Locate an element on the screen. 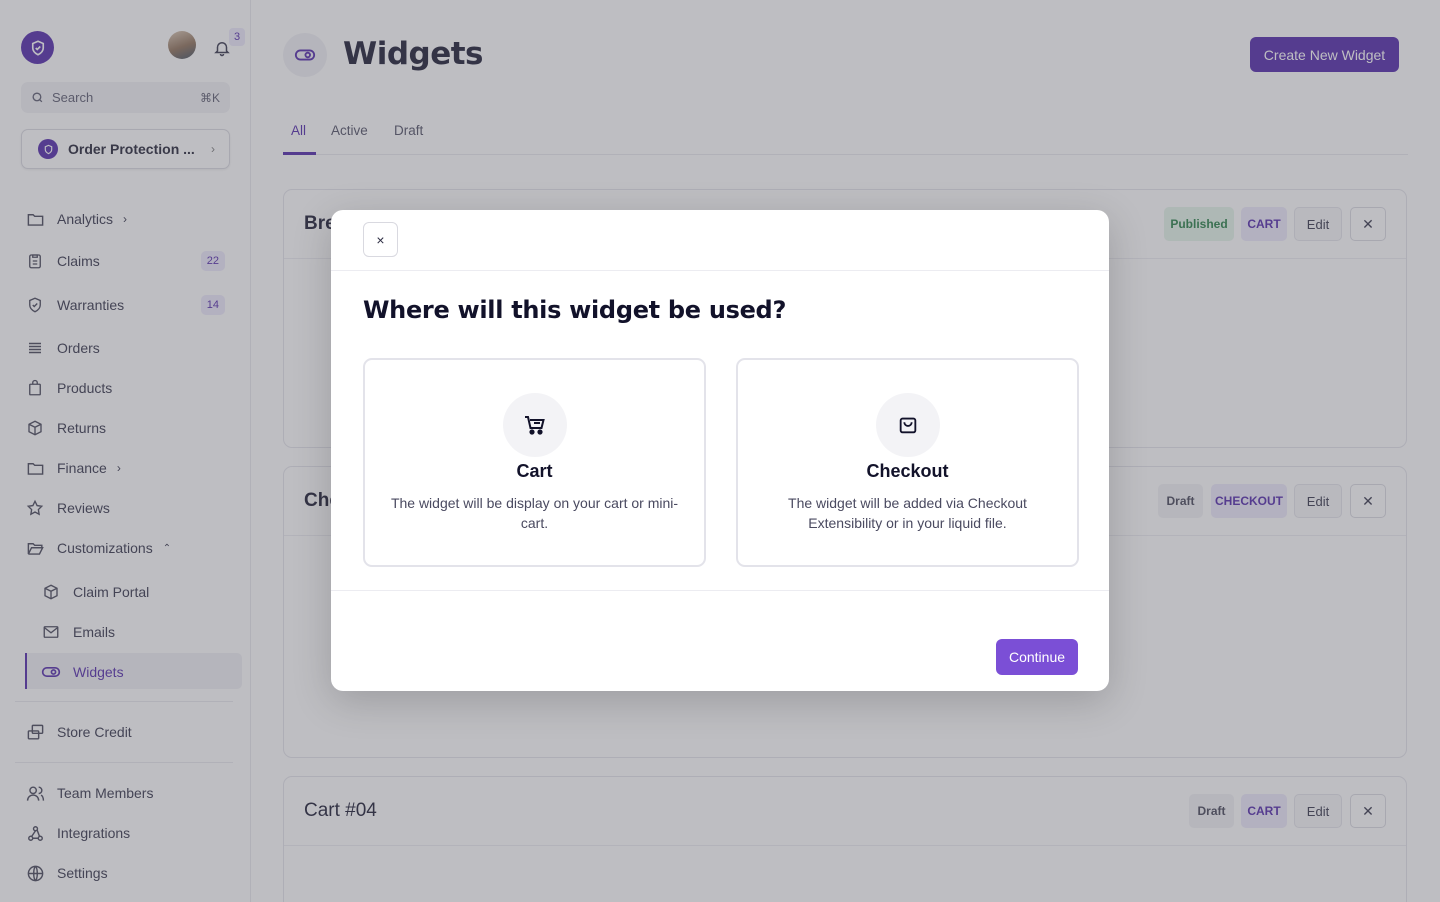 Image resolution: width=1440 pixels, height=902 pixels. modal-close-button: × is located at coordinates (380, 239).